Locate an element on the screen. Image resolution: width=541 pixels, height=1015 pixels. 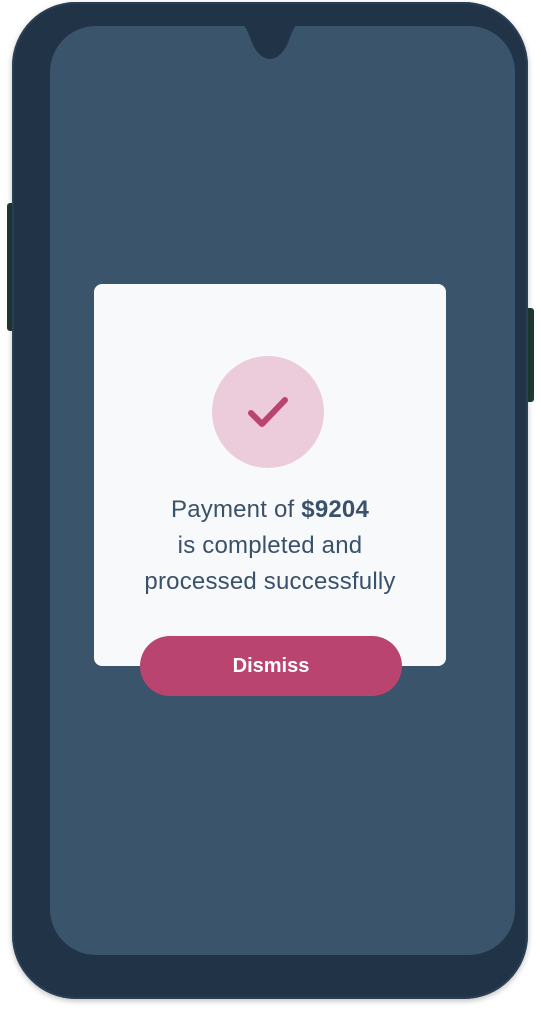
dismiss-button: Dismiss is located at coordinates (271, 666).